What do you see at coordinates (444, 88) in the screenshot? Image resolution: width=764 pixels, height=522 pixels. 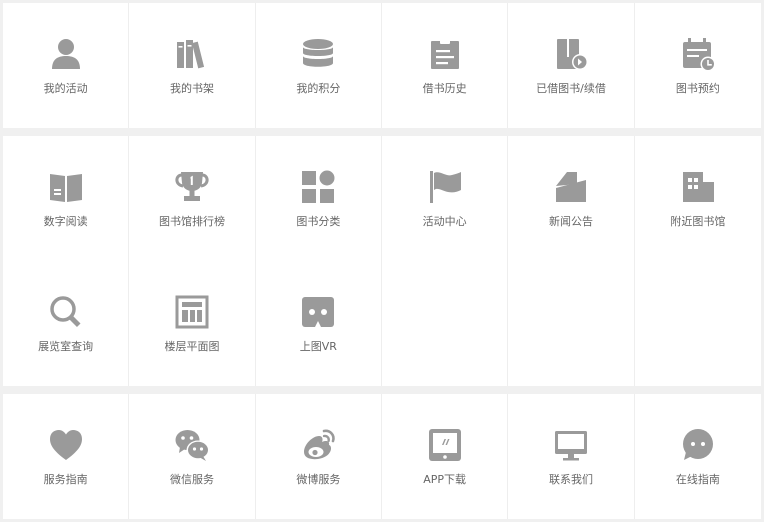 I see `menu-item-label: 借书历史` at bounding box center [444, 88].